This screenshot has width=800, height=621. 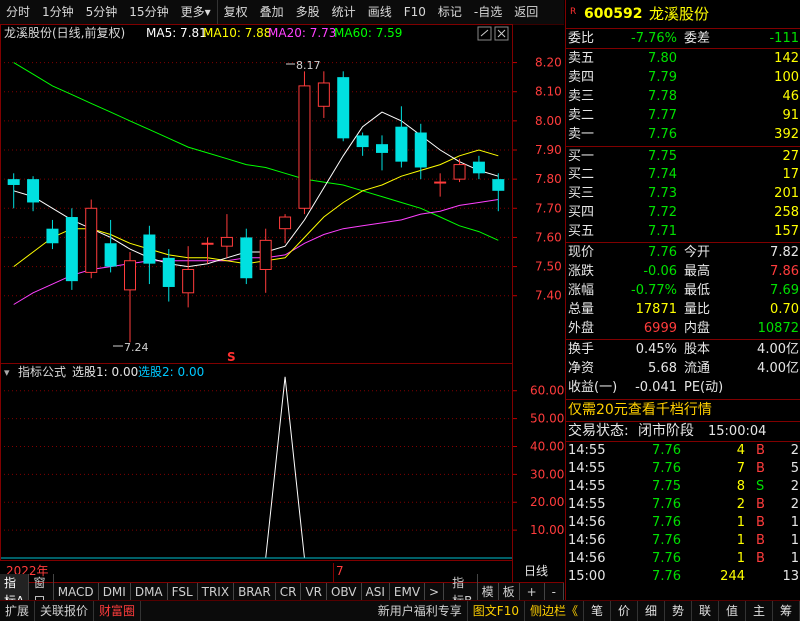 What do you see at coordinates (408, 592) in the screenshot?
I see `tab-emv: EMV` at bounding box center [408, 592].